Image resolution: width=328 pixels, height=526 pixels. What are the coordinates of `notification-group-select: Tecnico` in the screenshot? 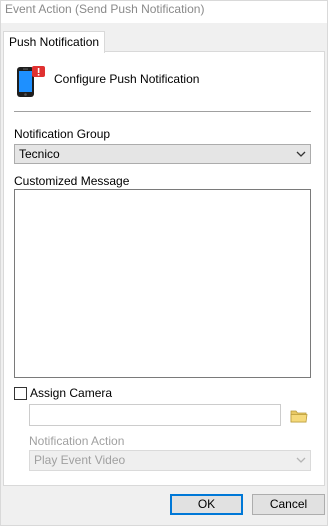 It's located at (162, 154).